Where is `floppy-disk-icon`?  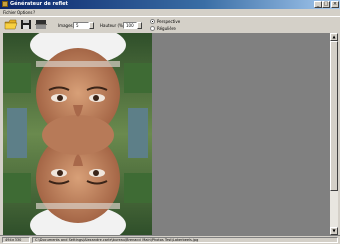 floppy-disk-icon is located at coordinates (26, 24).